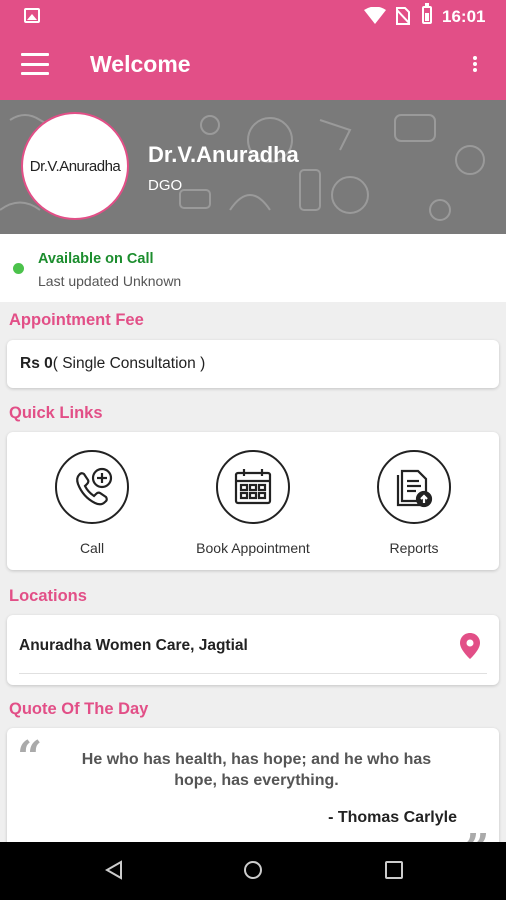 This screenshot has height=900, width=506. What do you see at coordinates (165, 185) in the screenshot?
I see `doctor-designation: DGO` at bounding box center [165, 185].